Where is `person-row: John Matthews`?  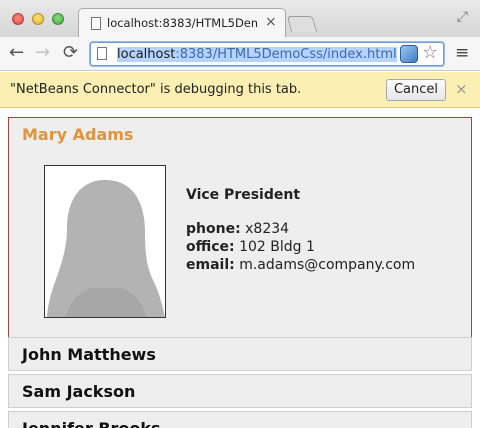
person-row: John Matthews is located at coordinates (240, 354).